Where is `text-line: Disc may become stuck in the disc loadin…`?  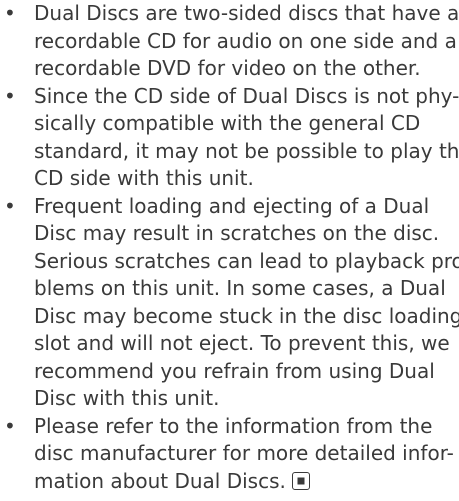 text-line: Disc may become stuck in the disc loadin… is located at coordinates (246, 315).